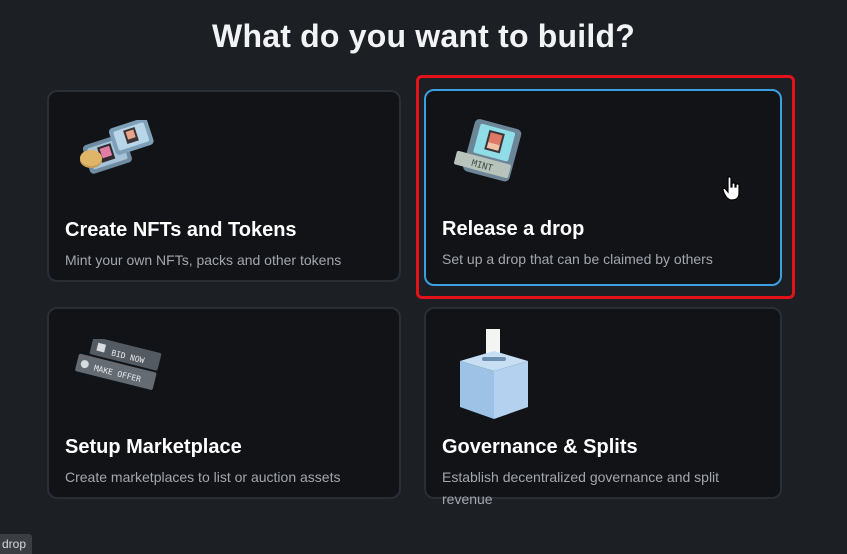 The image size is (847, 554). Describe the element at coordinates (153, 447) in the screenshot. I see `card-title: Setup Marketplace` at that location.